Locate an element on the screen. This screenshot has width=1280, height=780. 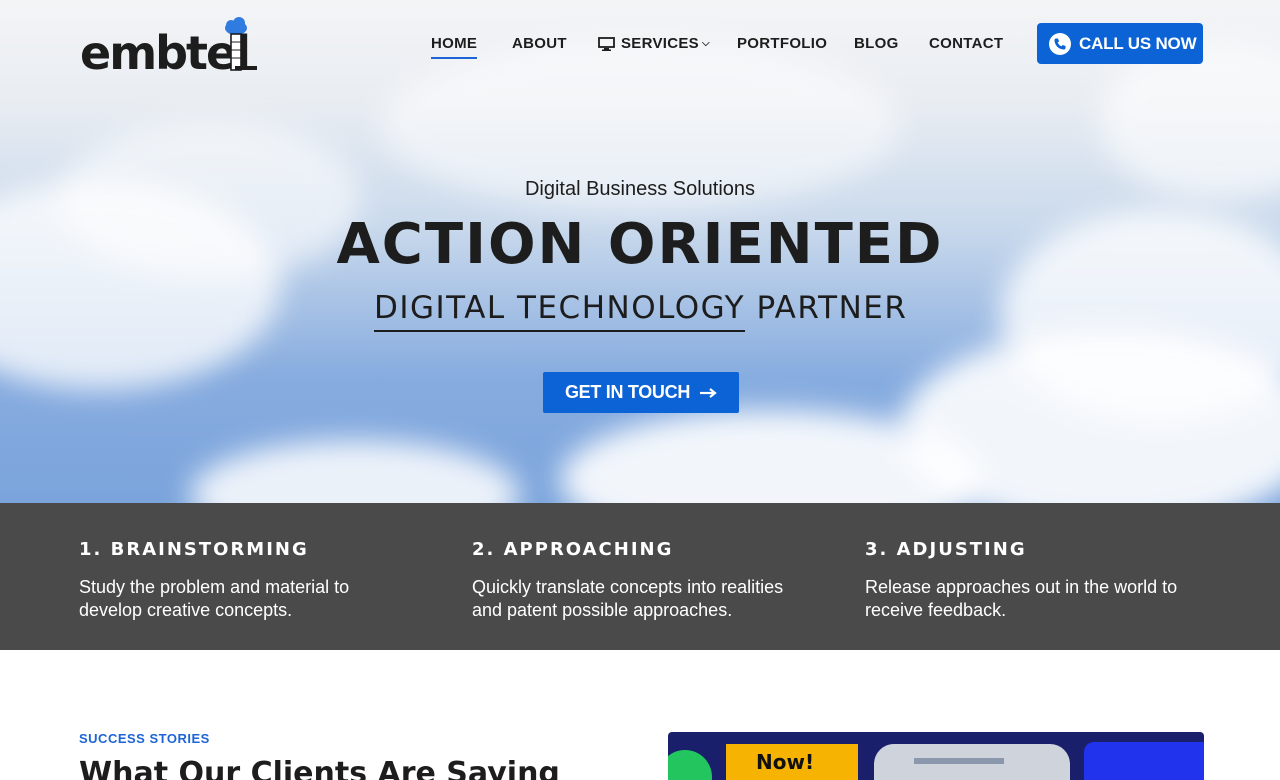
phone-icon is located at coordinates (1060, 43).